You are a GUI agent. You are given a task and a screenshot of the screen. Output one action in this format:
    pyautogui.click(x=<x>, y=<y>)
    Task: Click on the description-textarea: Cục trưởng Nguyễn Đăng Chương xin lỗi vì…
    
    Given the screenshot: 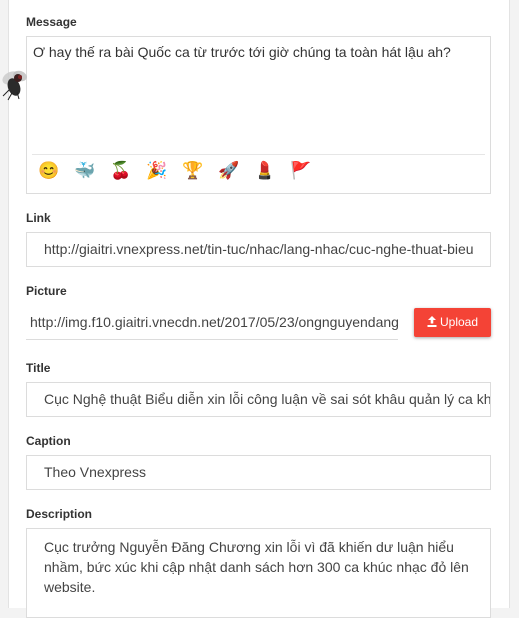 What is the action you would take?
    pyautogui.click(x=258, y=573)
    